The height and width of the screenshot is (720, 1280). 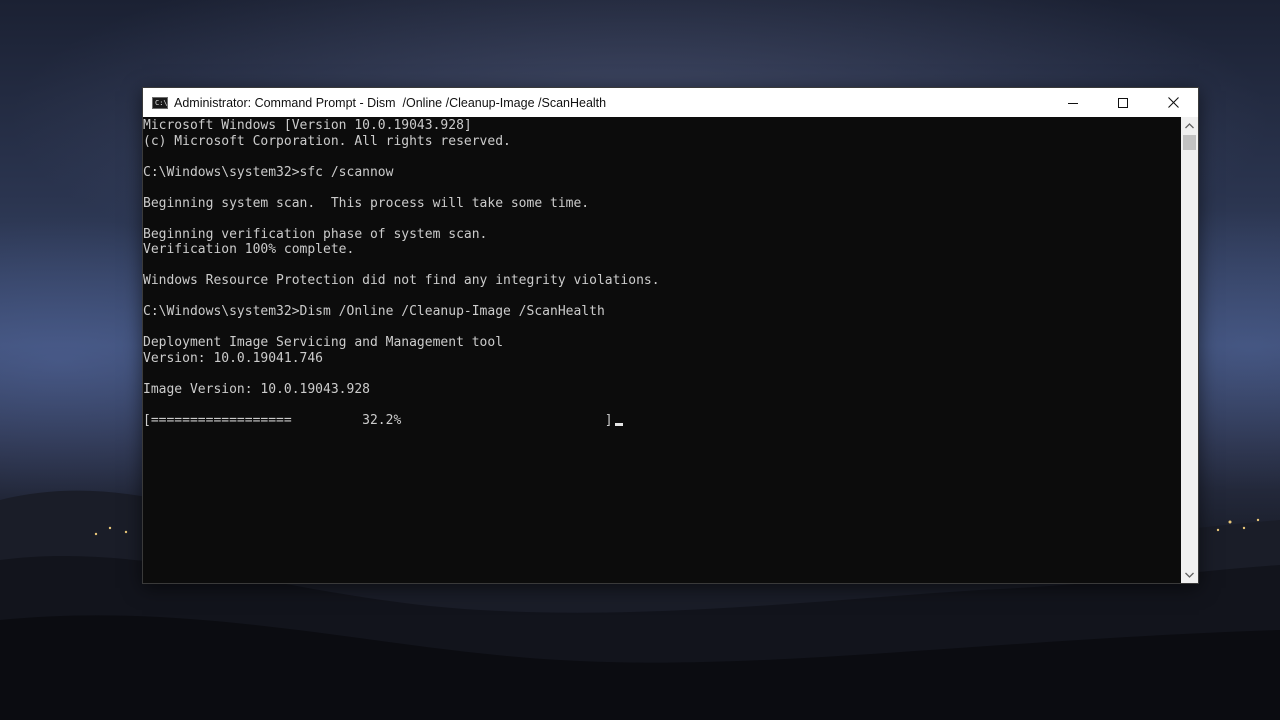 I want to click on maximize-button, so click(x=1123, y=102).